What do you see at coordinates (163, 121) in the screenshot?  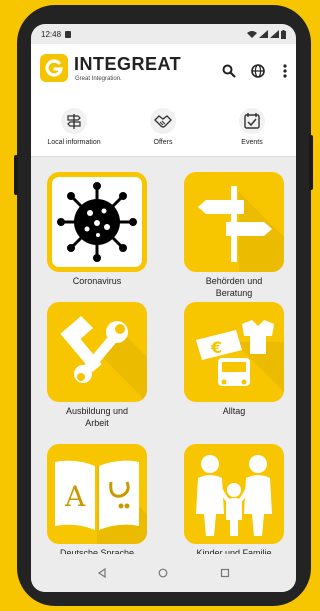 I see `handshake-icon` at bounding box center [163, 121].